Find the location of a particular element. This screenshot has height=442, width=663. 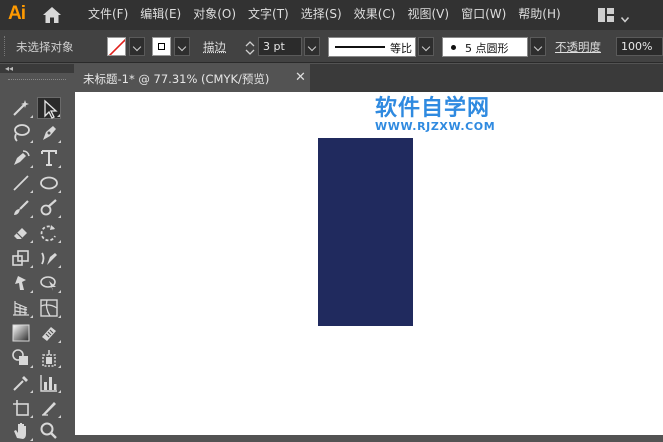

fill-swatch is located at coordinates (116, 46).